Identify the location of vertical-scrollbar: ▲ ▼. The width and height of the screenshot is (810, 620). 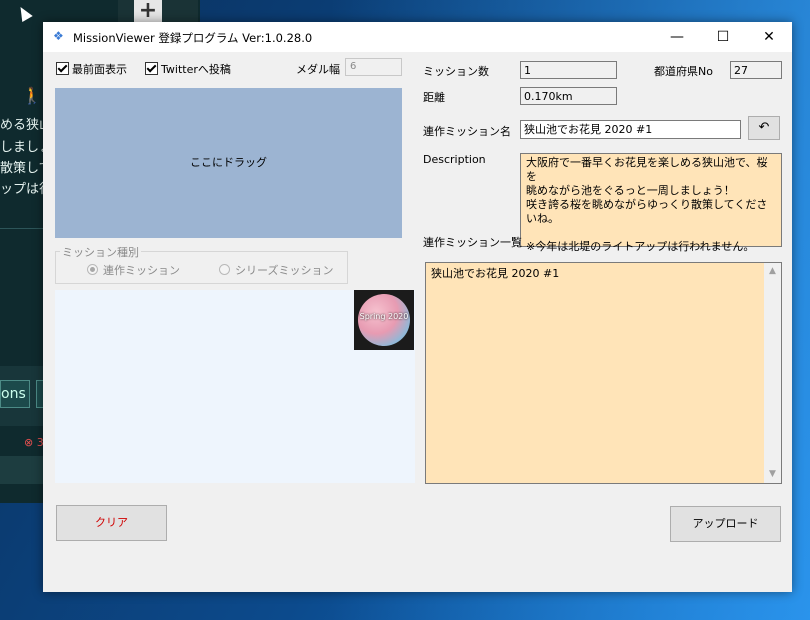
(772, 373).